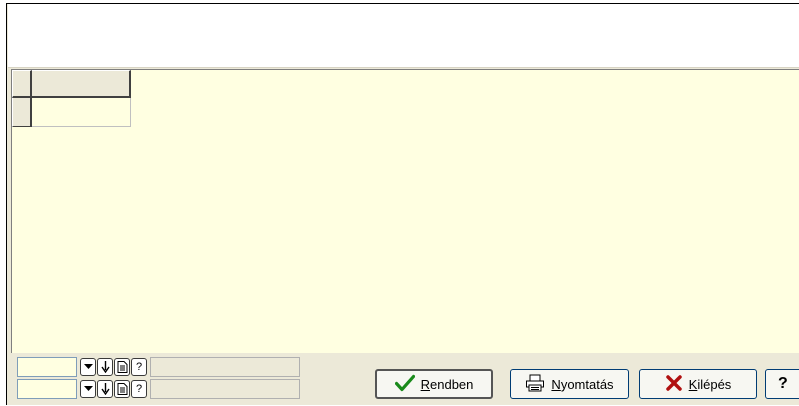 The height and width of the screenshot is (406, 799). I want to click on help-icon: ?, so click(783, 383).